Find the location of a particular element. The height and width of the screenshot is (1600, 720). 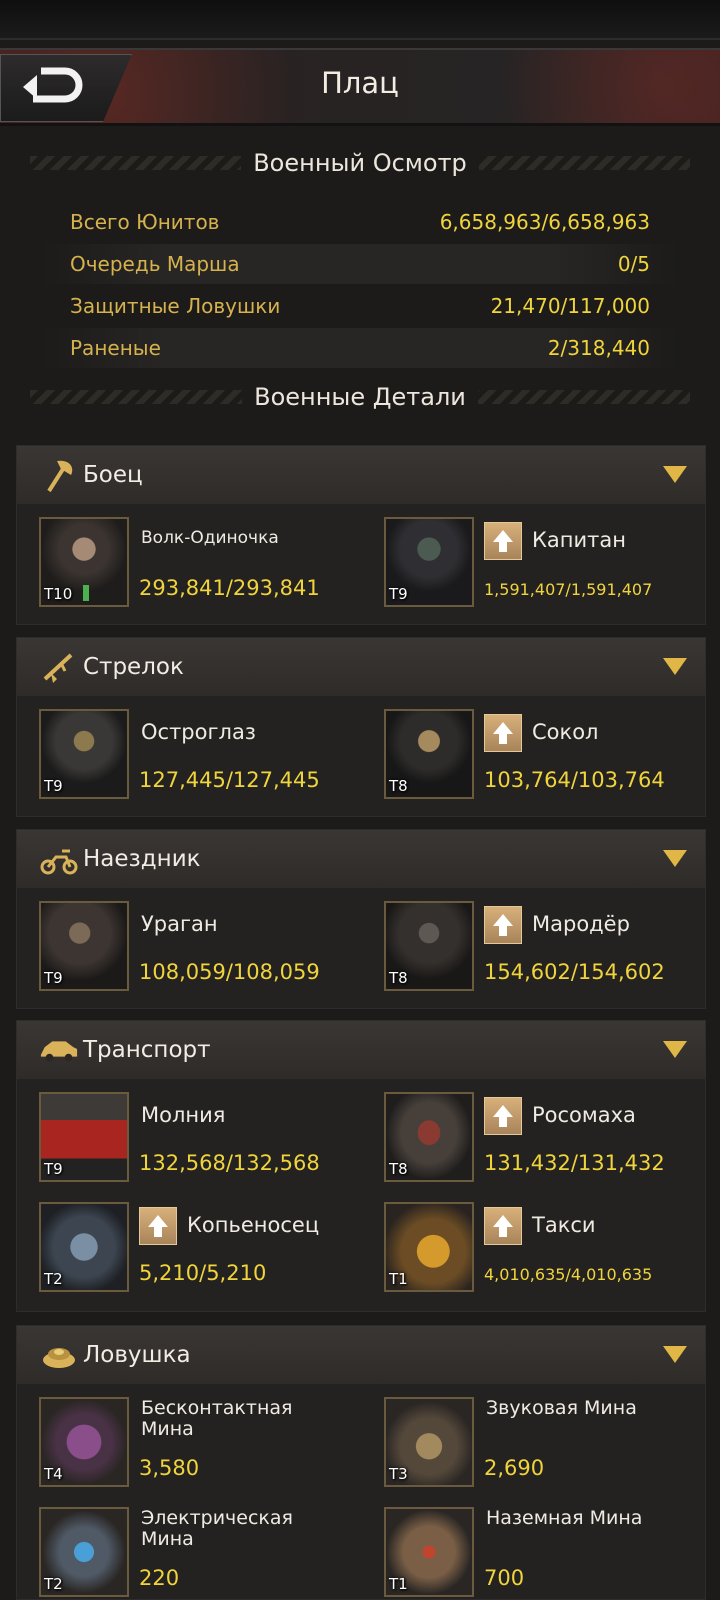

category-header-shooter: Стрелок is located at coordinates (361, 667).